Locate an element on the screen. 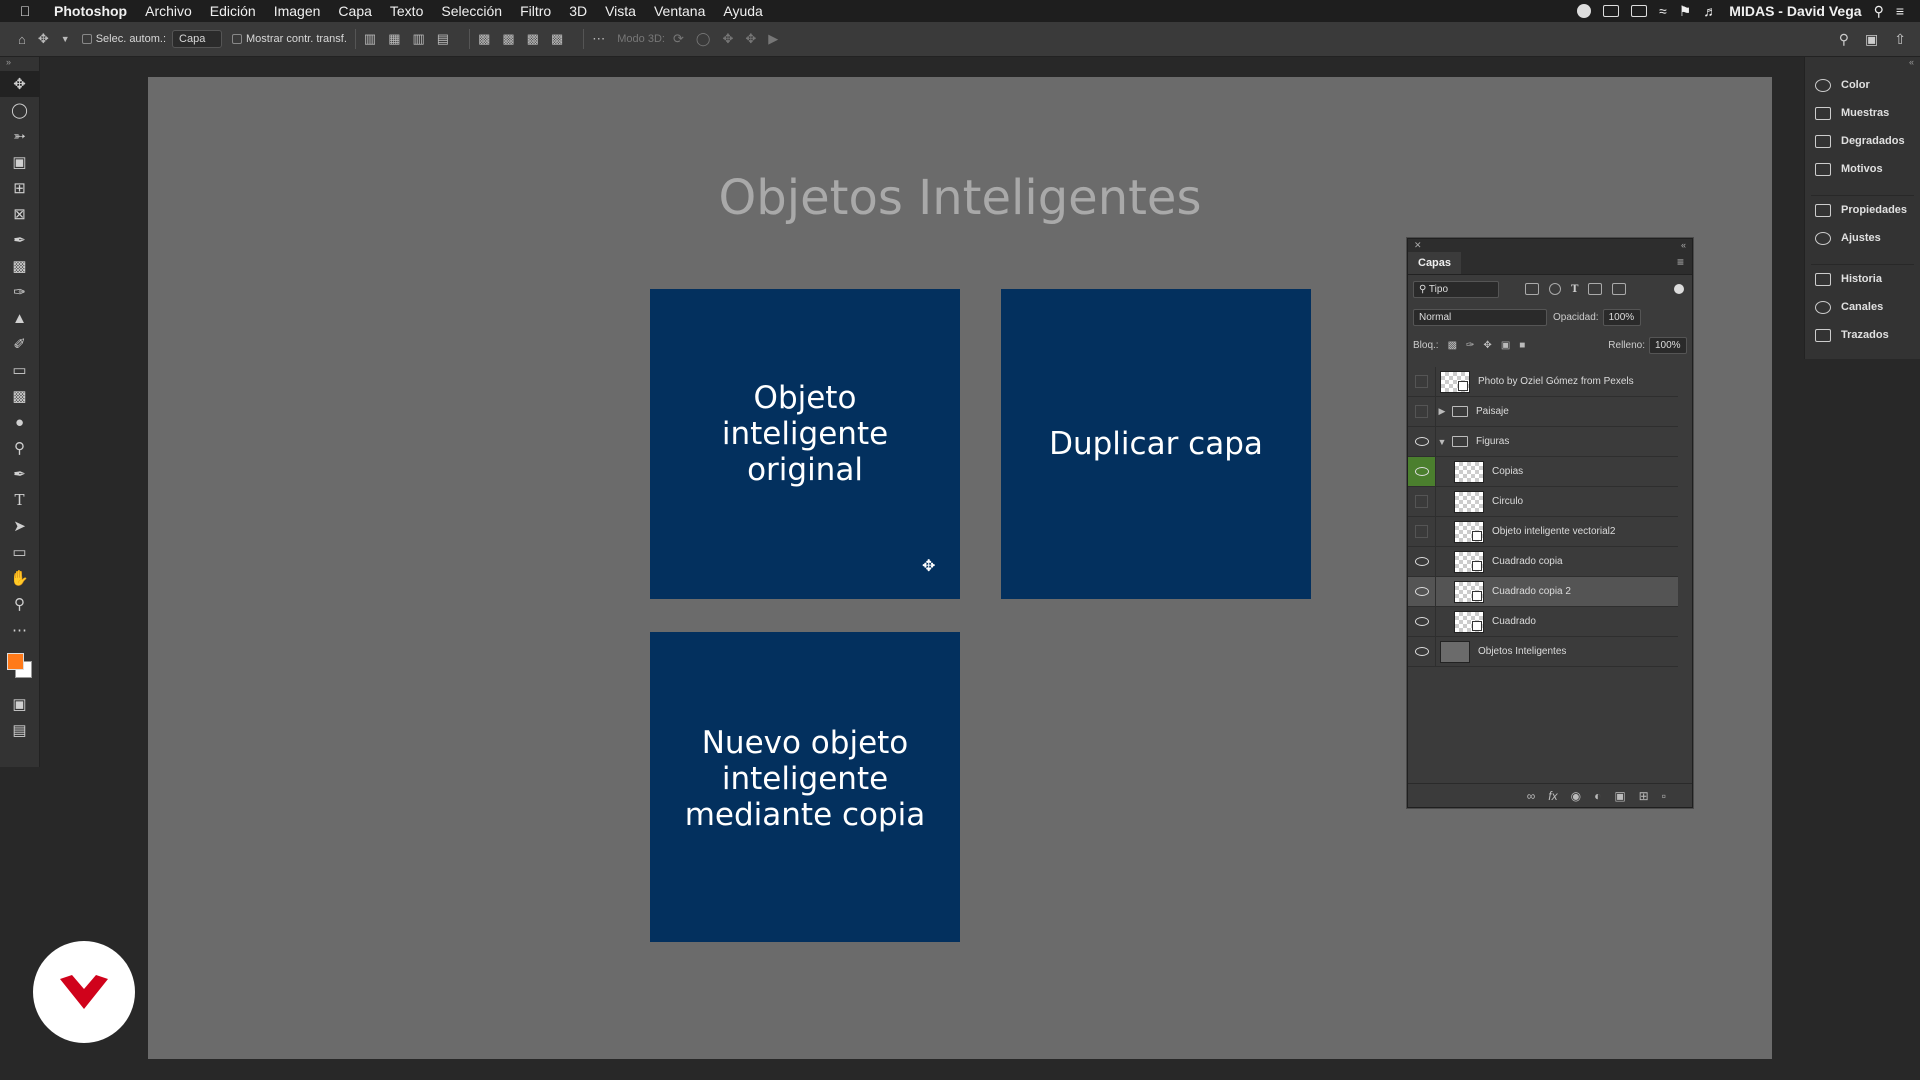 Image resolution: width=1920 pixels, height=1080 pixels. trash-icon: ▫ is located at coordinates (1664, 796).